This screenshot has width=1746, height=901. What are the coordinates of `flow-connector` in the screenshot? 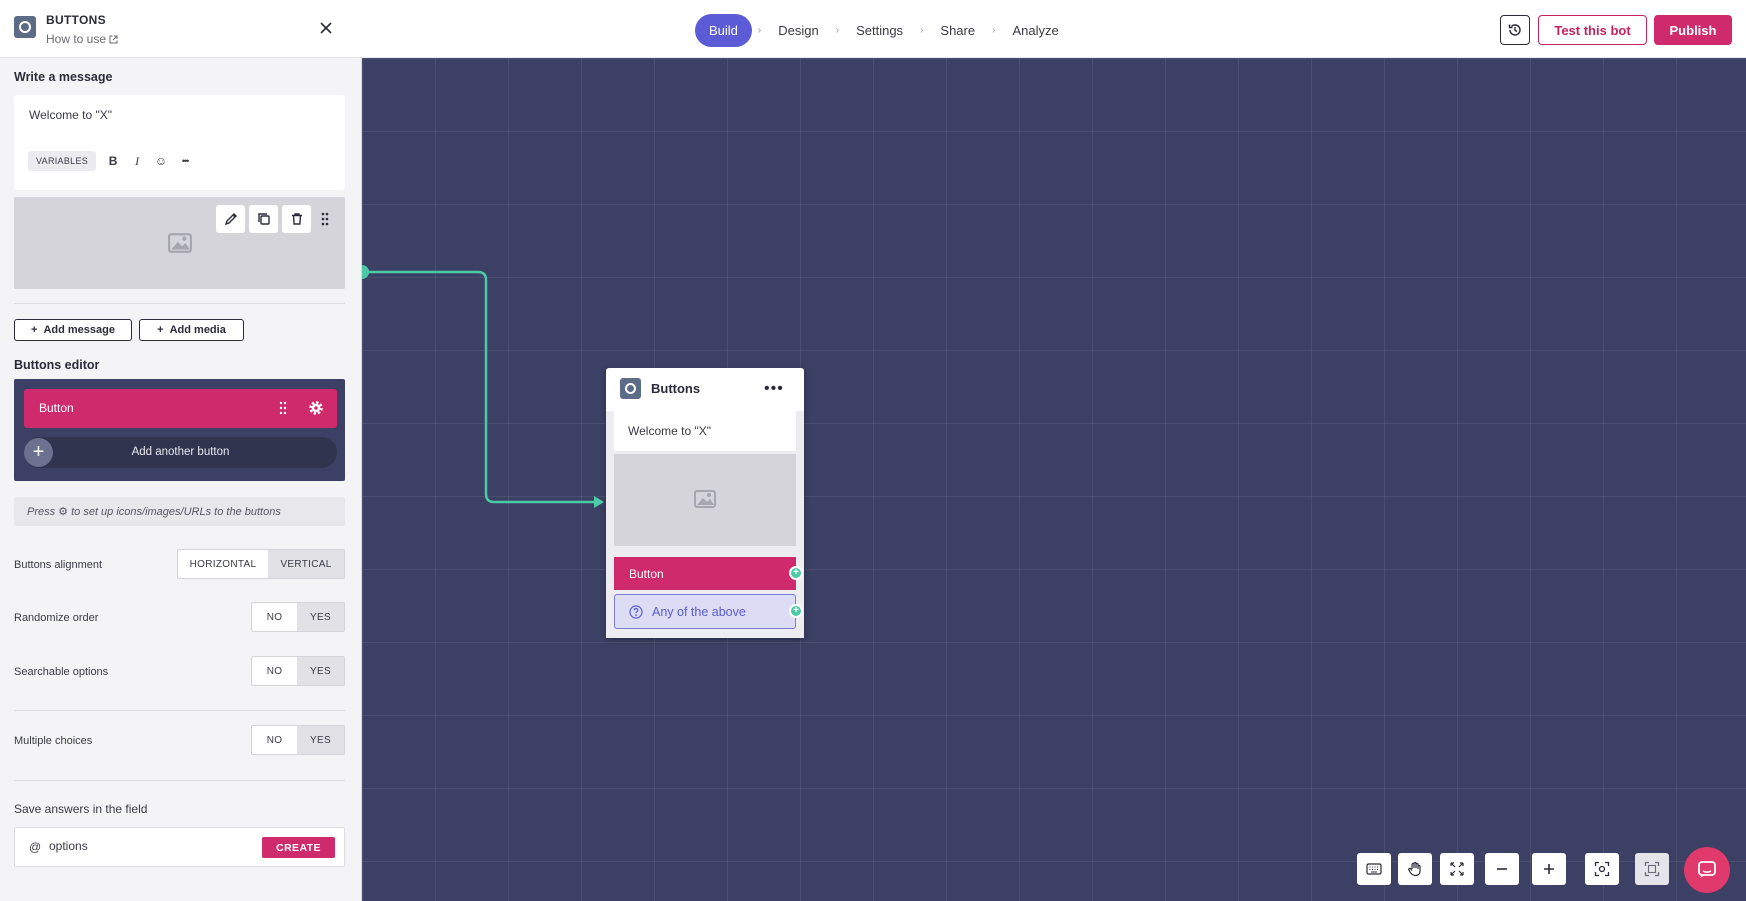 It's located at (479, 386).